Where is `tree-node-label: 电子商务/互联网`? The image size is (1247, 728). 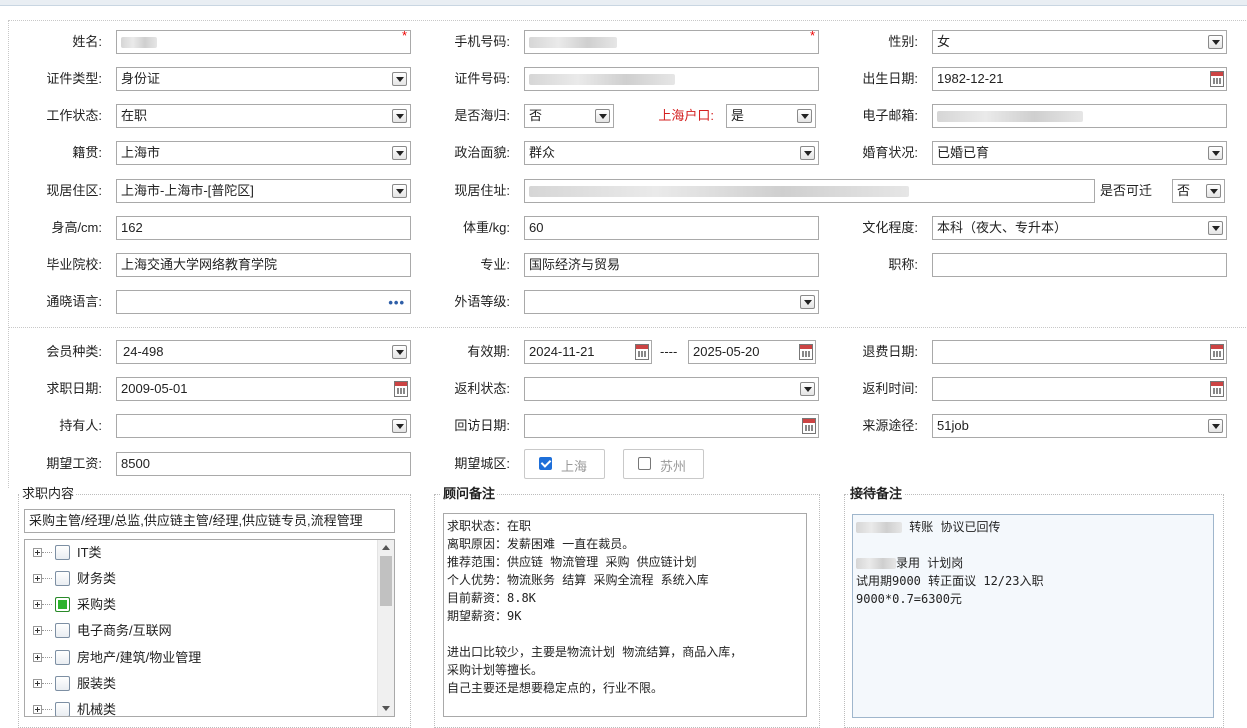
tree-node-label: 电子商务/互联网 is located at coordinates (124, 630).